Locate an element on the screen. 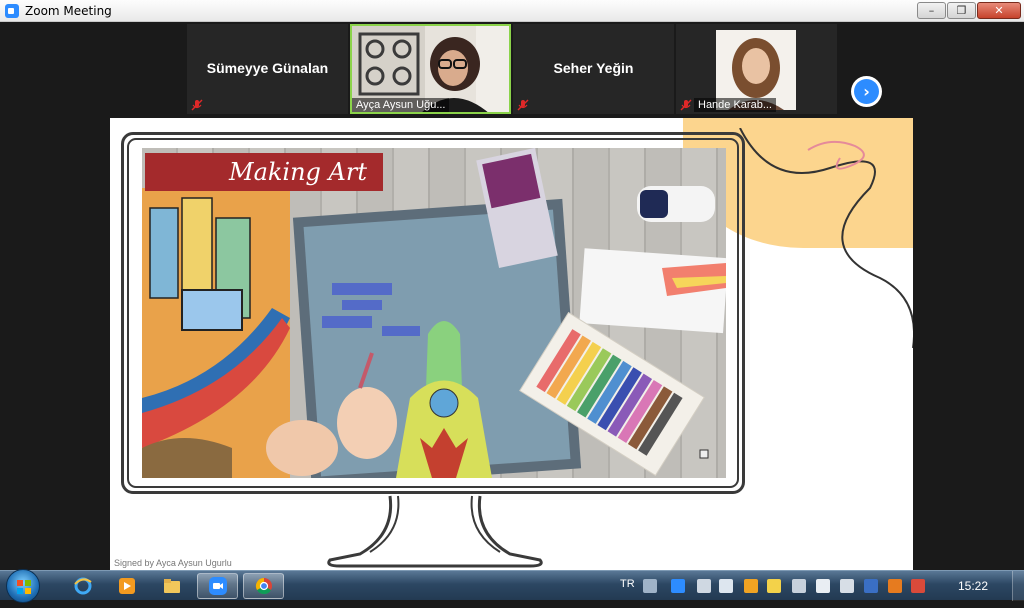 The width and height of the screenshot is (1024, 608). participant-tile: Seher Yeğin is located at coordinates (593, 69).